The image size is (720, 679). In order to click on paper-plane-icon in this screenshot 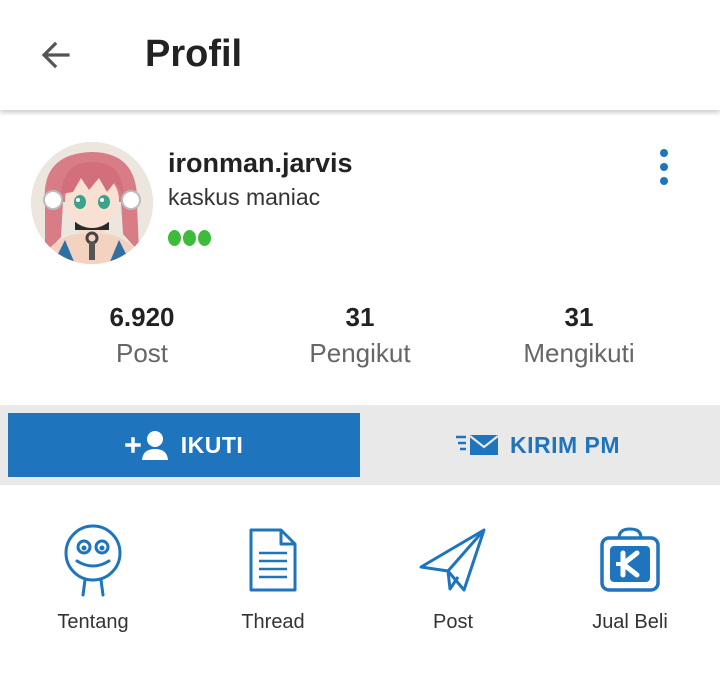, I will do `click(452, 560)`.